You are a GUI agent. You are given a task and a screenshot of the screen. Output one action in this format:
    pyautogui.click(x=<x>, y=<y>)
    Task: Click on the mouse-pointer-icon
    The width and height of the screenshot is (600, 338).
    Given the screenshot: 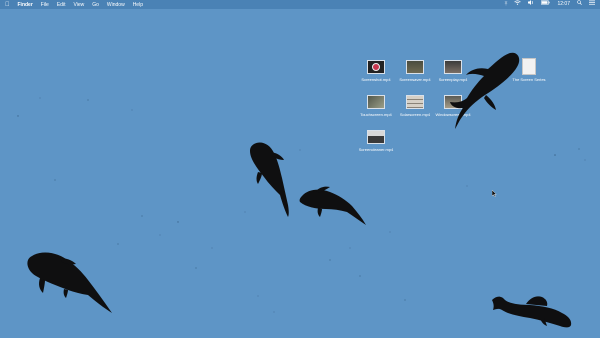 What is the action you would take?
    pyautogui.click(x=494, y=193)
    